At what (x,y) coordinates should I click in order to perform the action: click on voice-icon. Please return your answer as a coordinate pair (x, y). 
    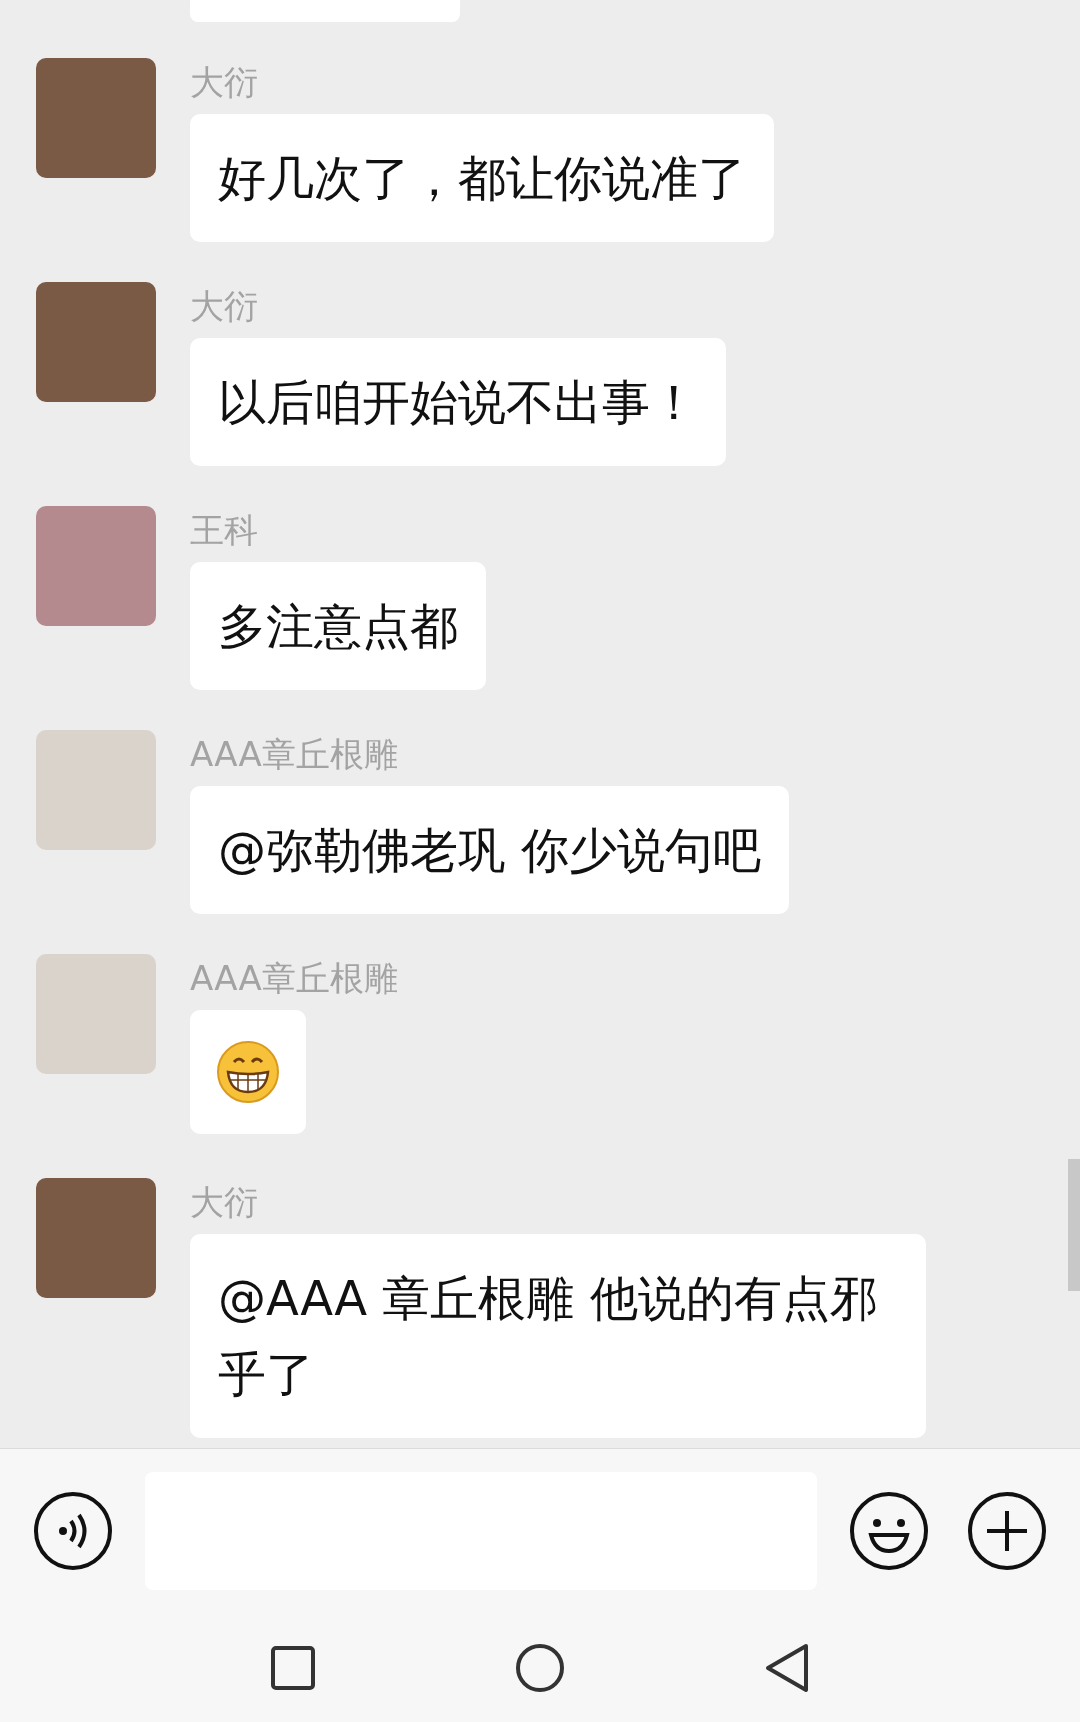
    Looking at the image, I should click on (73, 1531).